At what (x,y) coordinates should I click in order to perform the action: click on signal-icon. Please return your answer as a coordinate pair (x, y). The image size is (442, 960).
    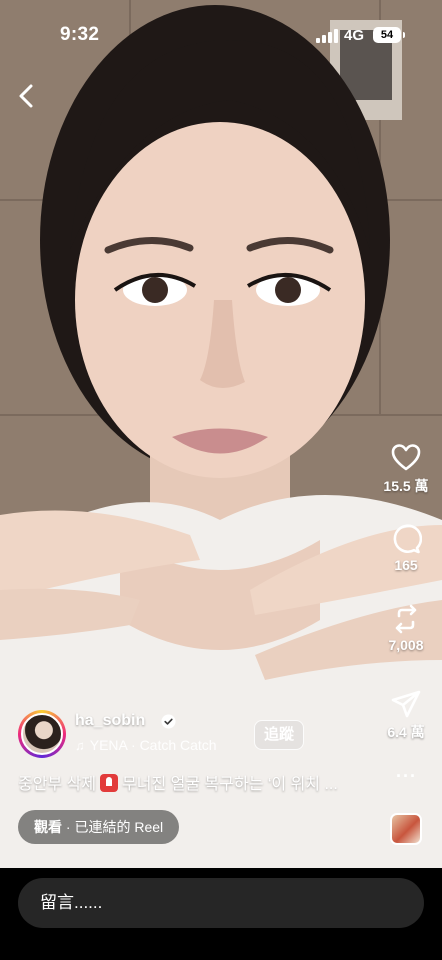
    Looking at the image, I should click on (328, 36).